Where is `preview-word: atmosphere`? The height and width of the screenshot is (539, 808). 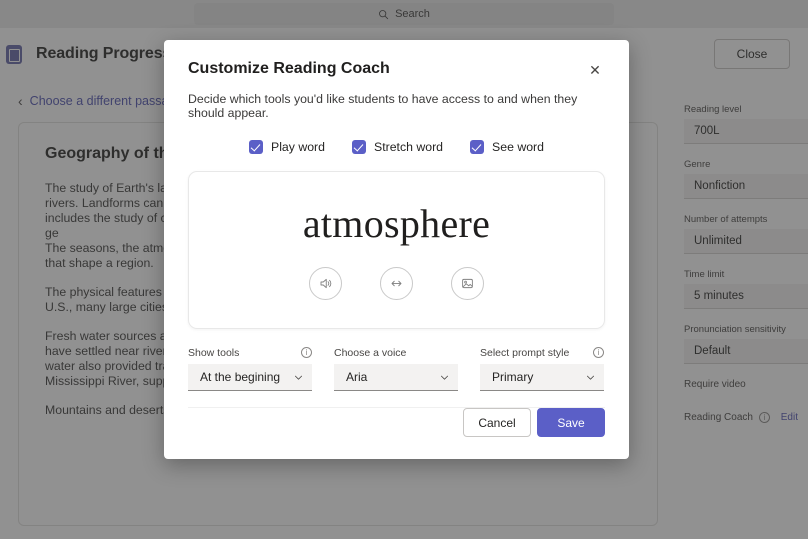 preview-word: atmosphere is located at coordinates (396, 223).